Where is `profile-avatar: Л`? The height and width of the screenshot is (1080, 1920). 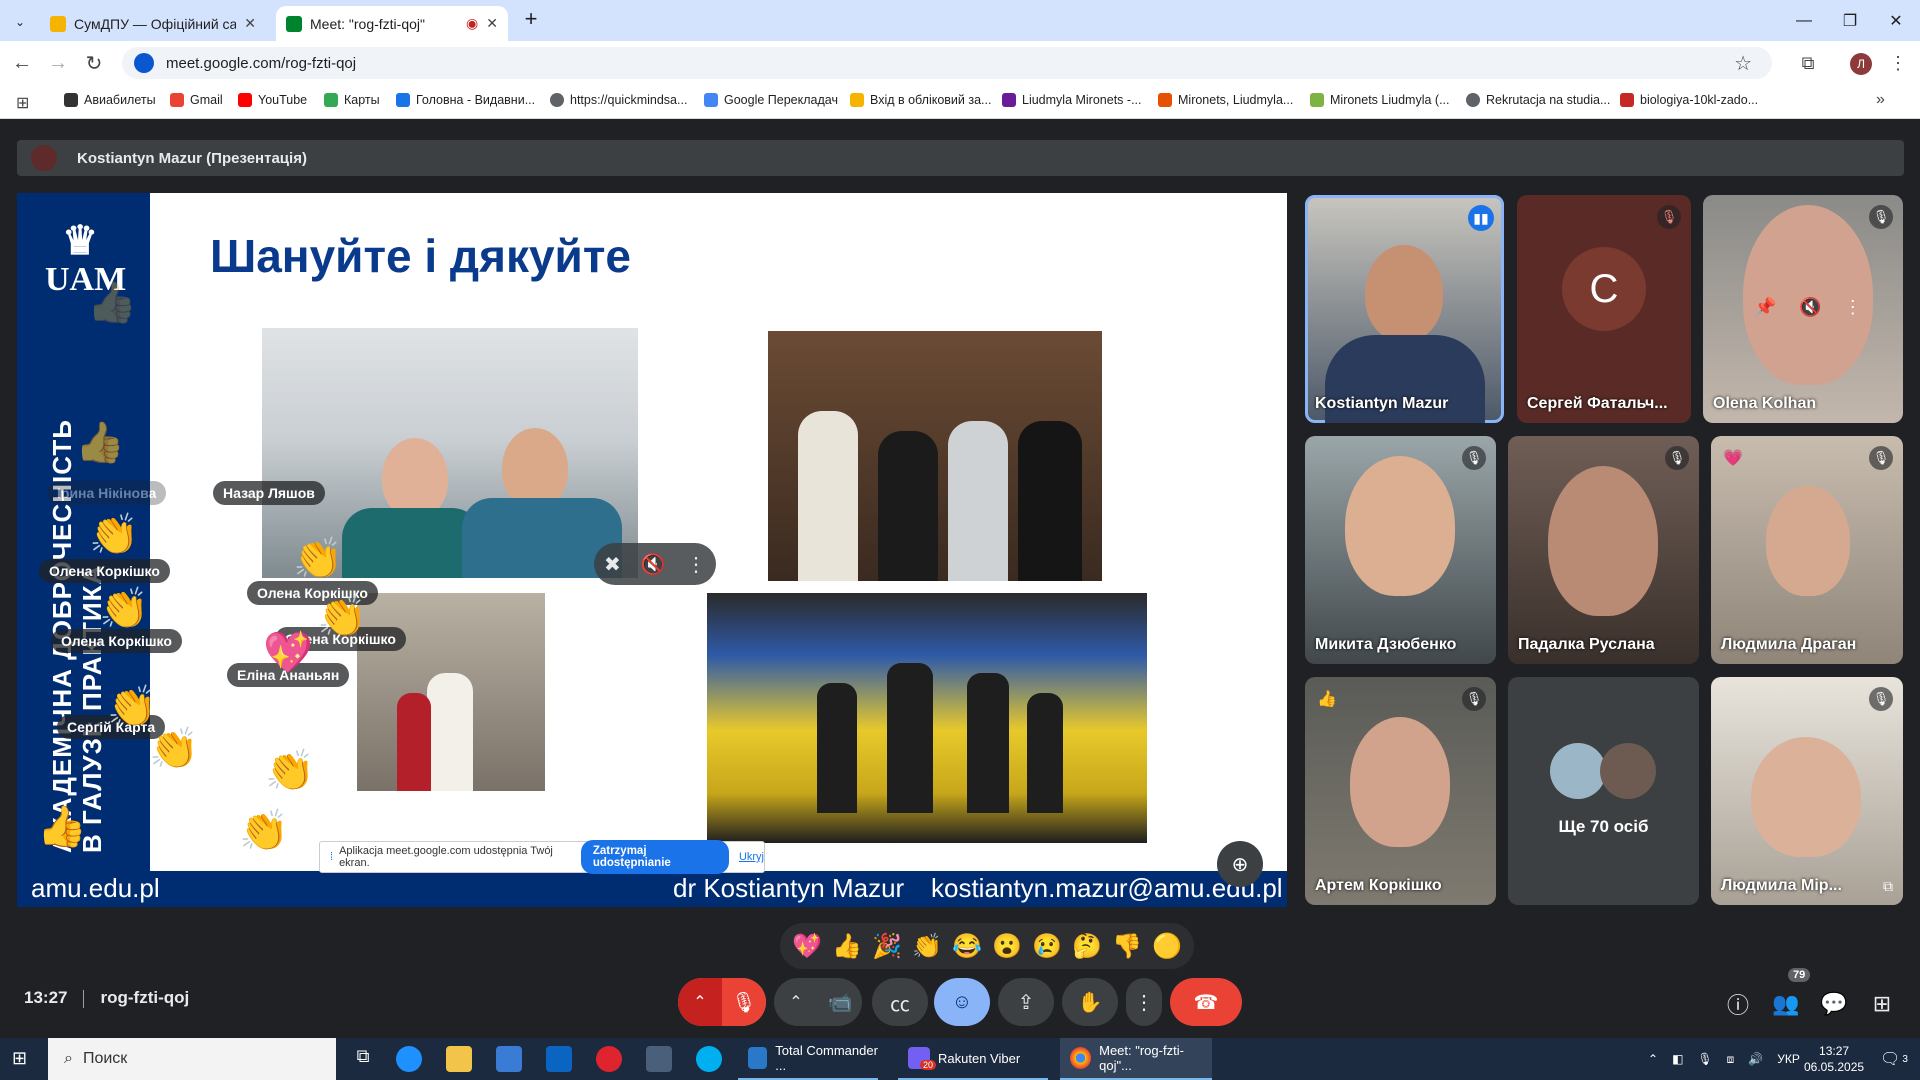
profile-avatar: Л is located at coordinates (1861, 64).